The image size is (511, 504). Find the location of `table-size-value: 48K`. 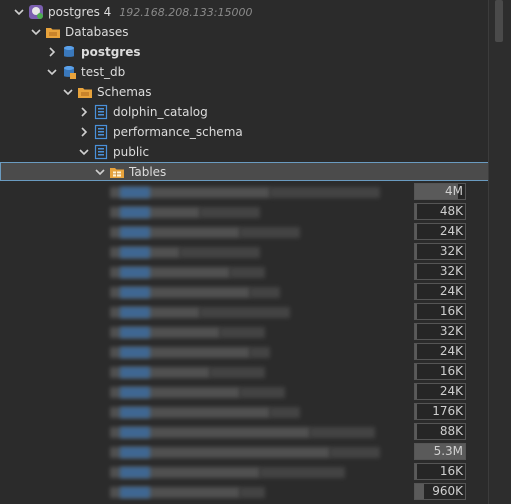

table-size-value: 48K is located at coordinates (451, 211).